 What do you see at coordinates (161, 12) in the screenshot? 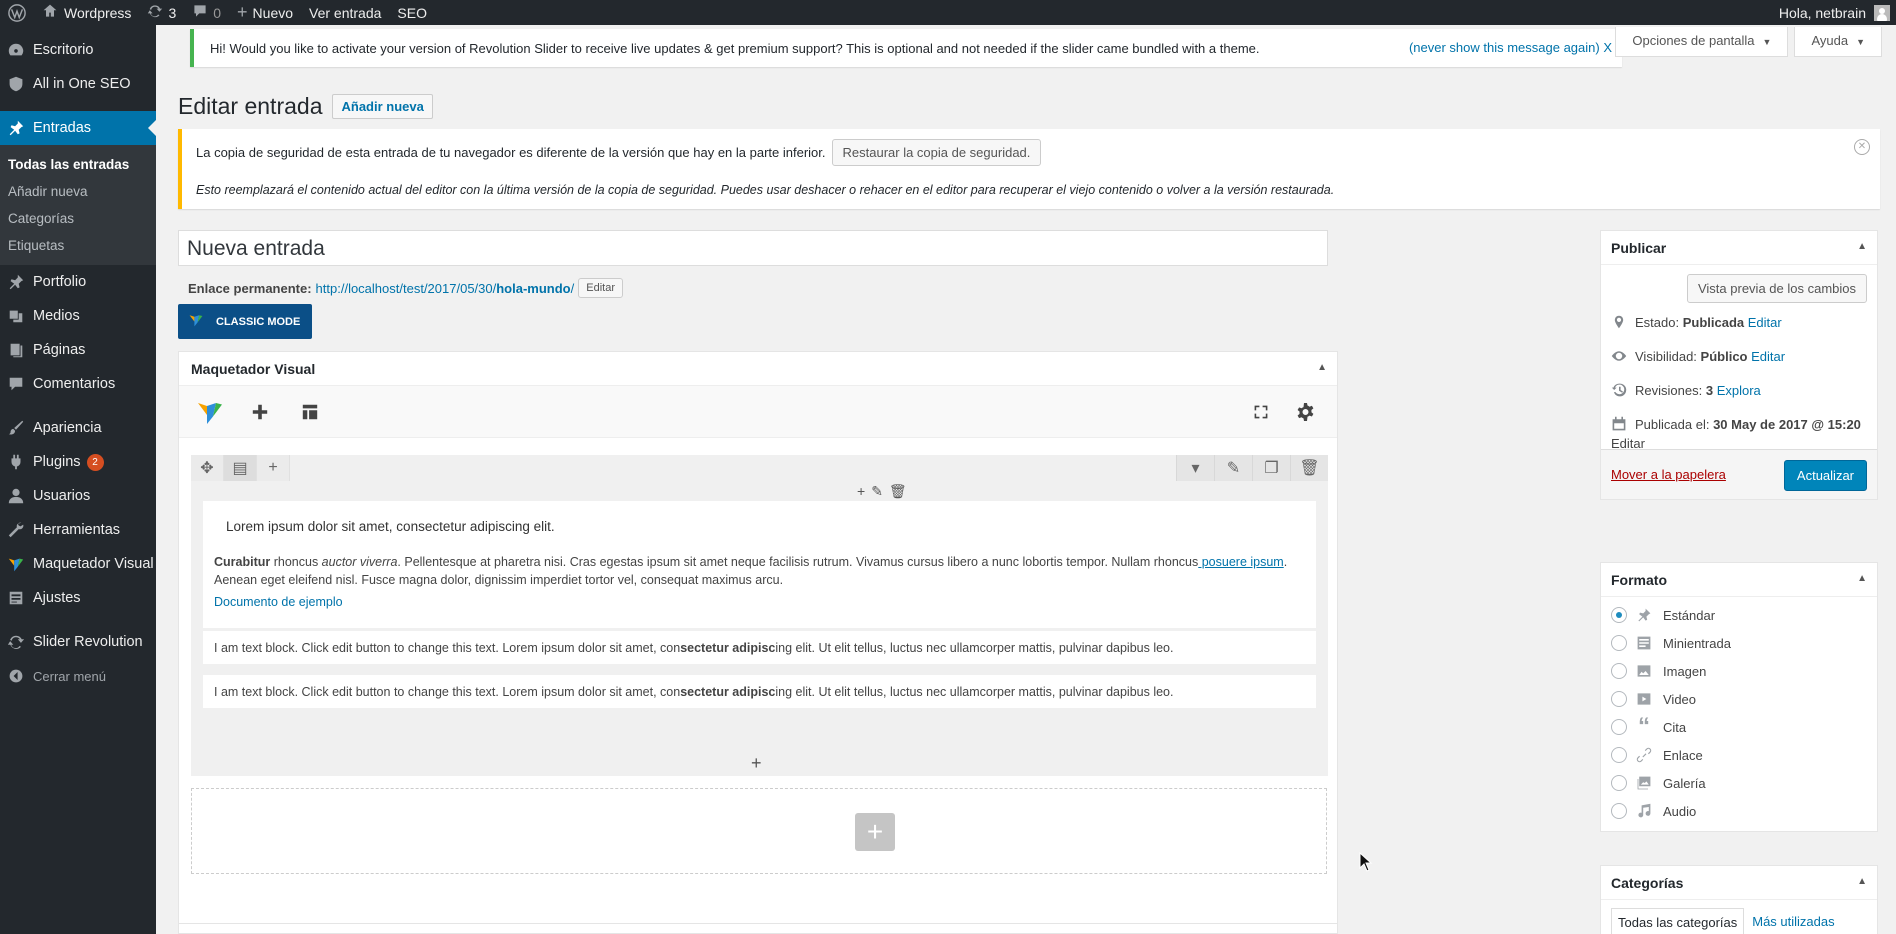
I see `updates-link: 3` at bounding box center [161, 12].